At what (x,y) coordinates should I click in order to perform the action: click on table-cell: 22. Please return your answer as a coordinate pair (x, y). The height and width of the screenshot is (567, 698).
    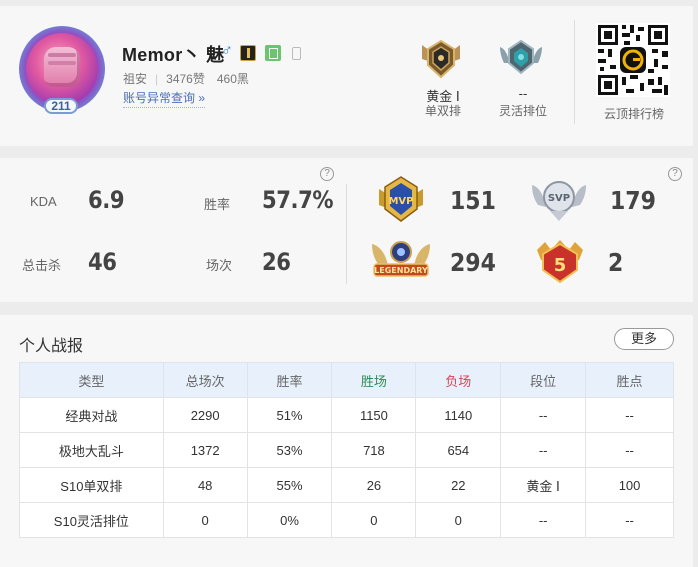
    Looking at the image, I should click on (458, 485).